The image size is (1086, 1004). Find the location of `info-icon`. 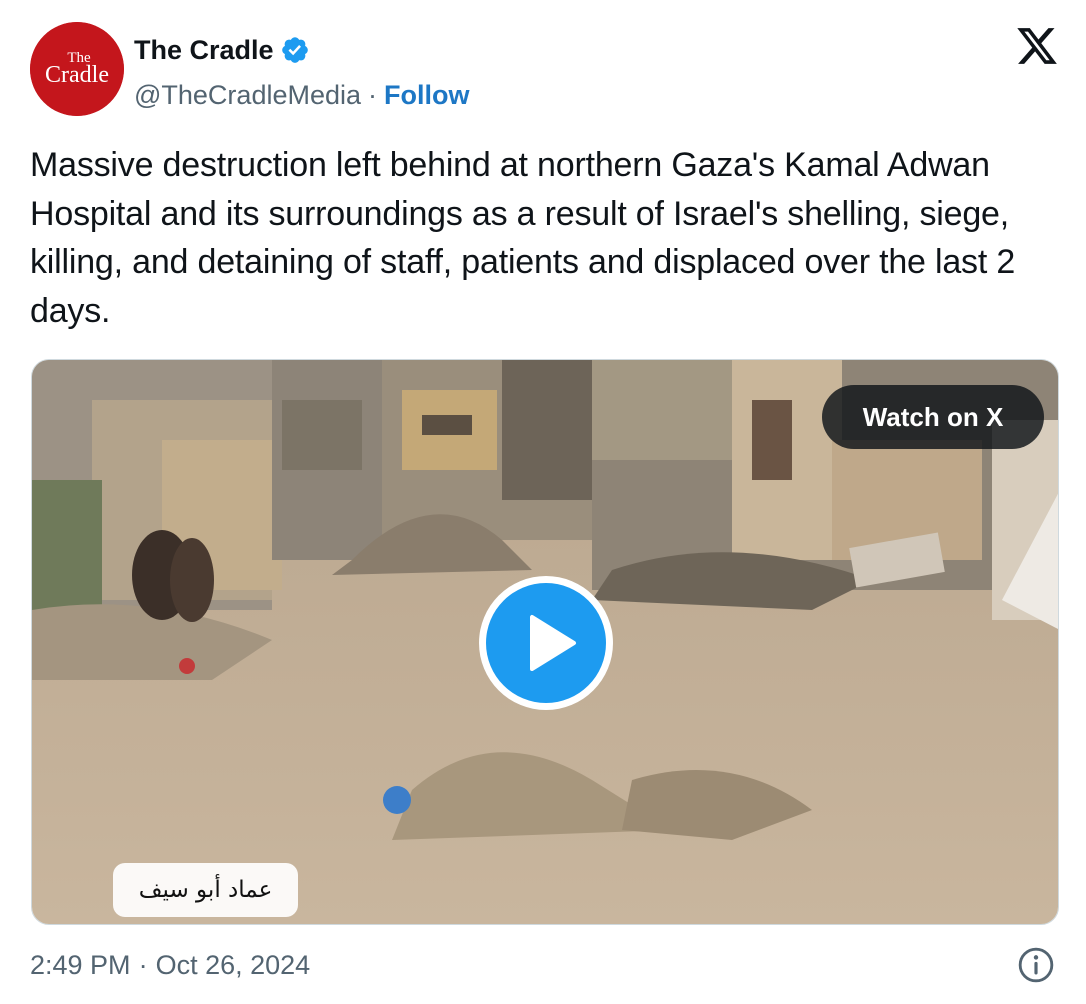

info-icon is located at coordinates (1036, 965).